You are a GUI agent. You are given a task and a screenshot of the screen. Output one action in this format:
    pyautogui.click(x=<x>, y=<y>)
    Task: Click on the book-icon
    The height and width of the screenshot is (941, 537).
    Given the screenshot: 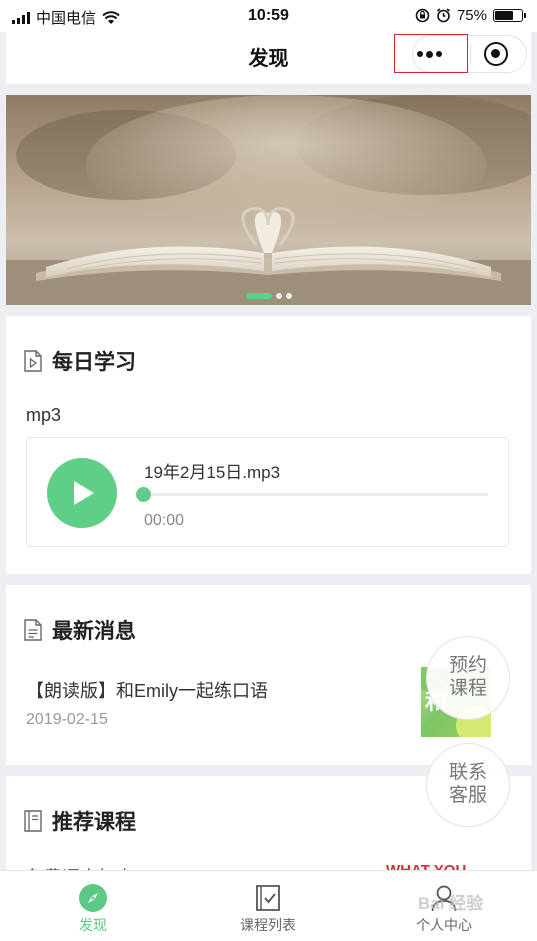 What is the action you would take?
    pyautogui.click(x=33, y=821)
    